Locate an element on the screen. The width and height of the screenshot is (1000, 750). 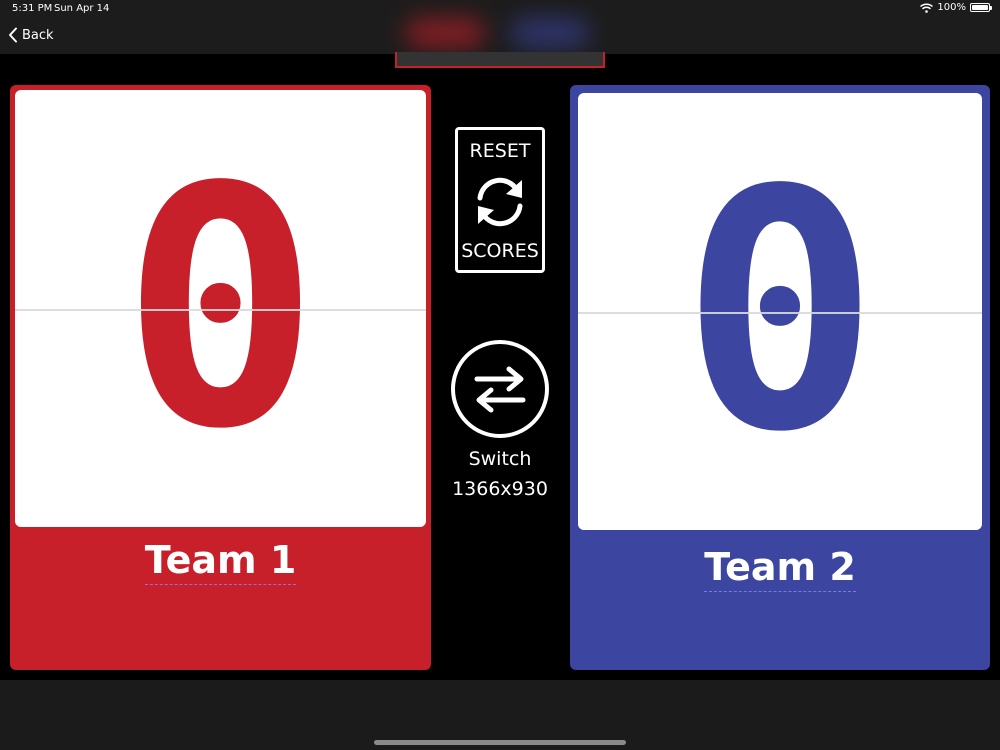
team-2-name-field: Team 2 is located at coordinates (780, 568).